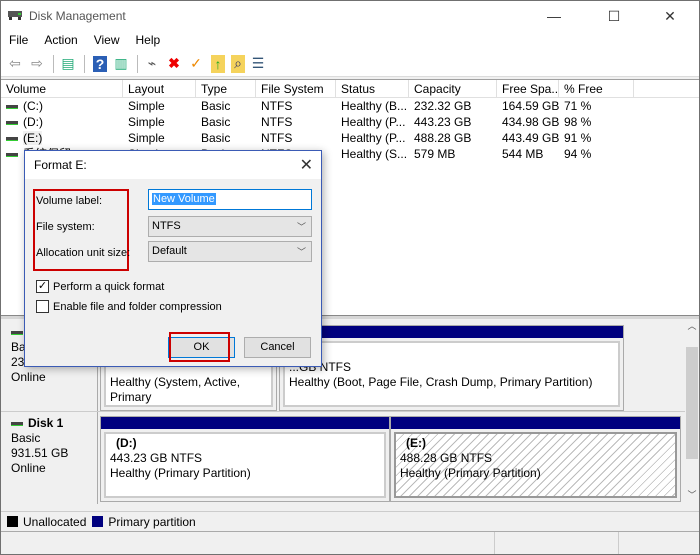  I want to click on volume-label-input: New Volume, so click(230, 199).